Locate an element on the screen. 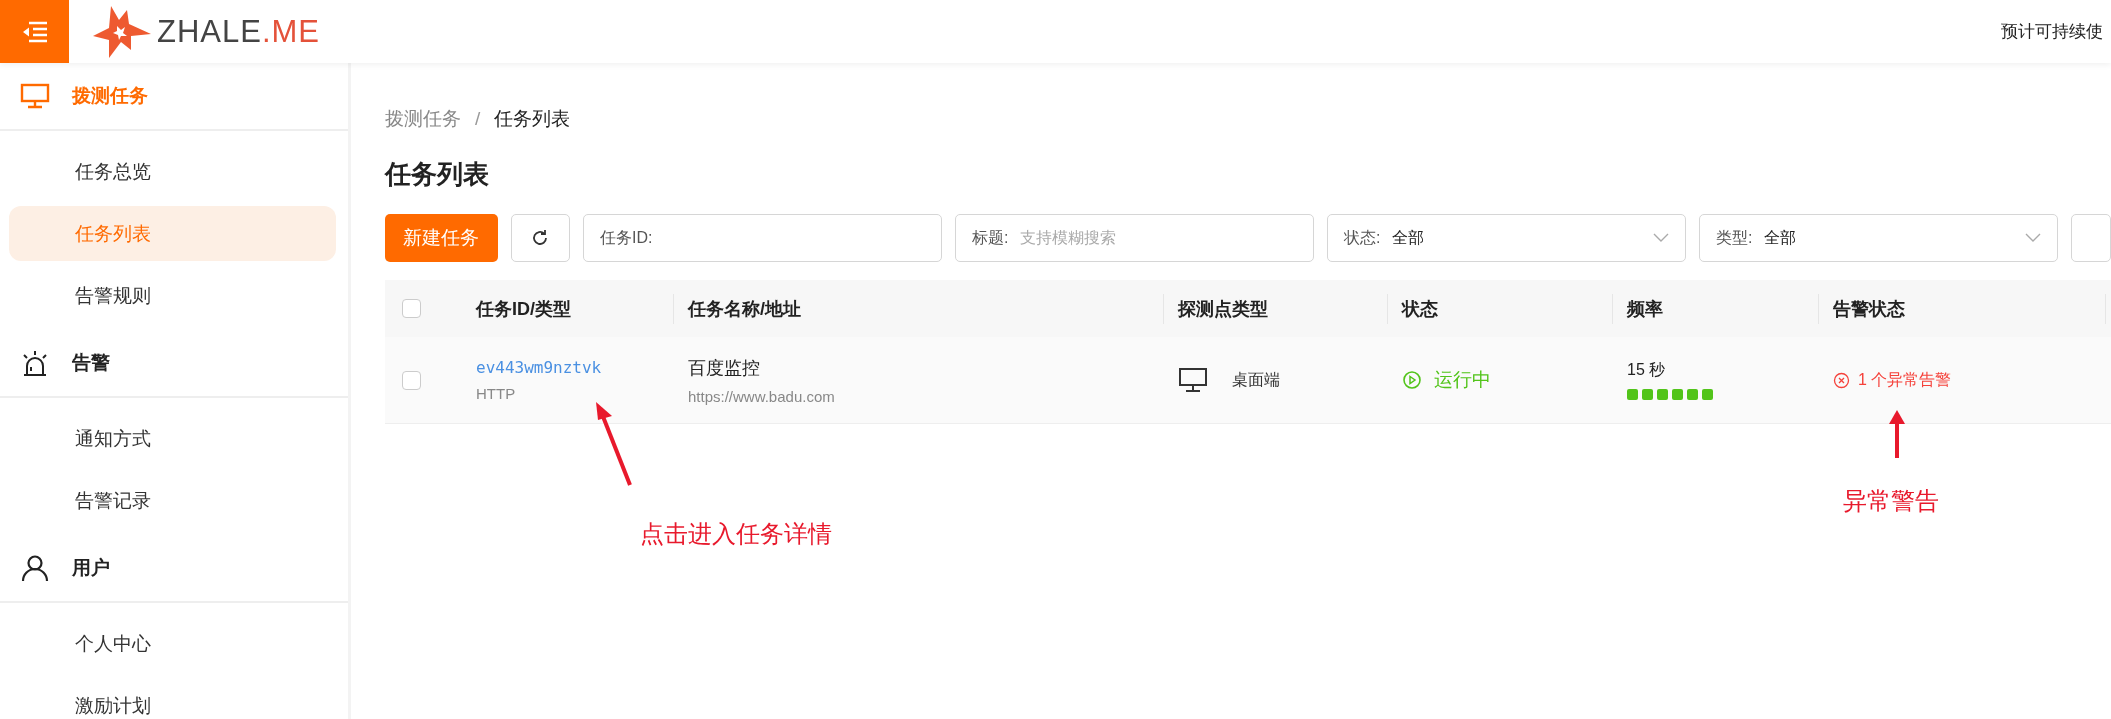 Image resolution: width=2111 pixels, height=719 pixels. filter-field: 任务ID: is located at coordinates (762, 238).